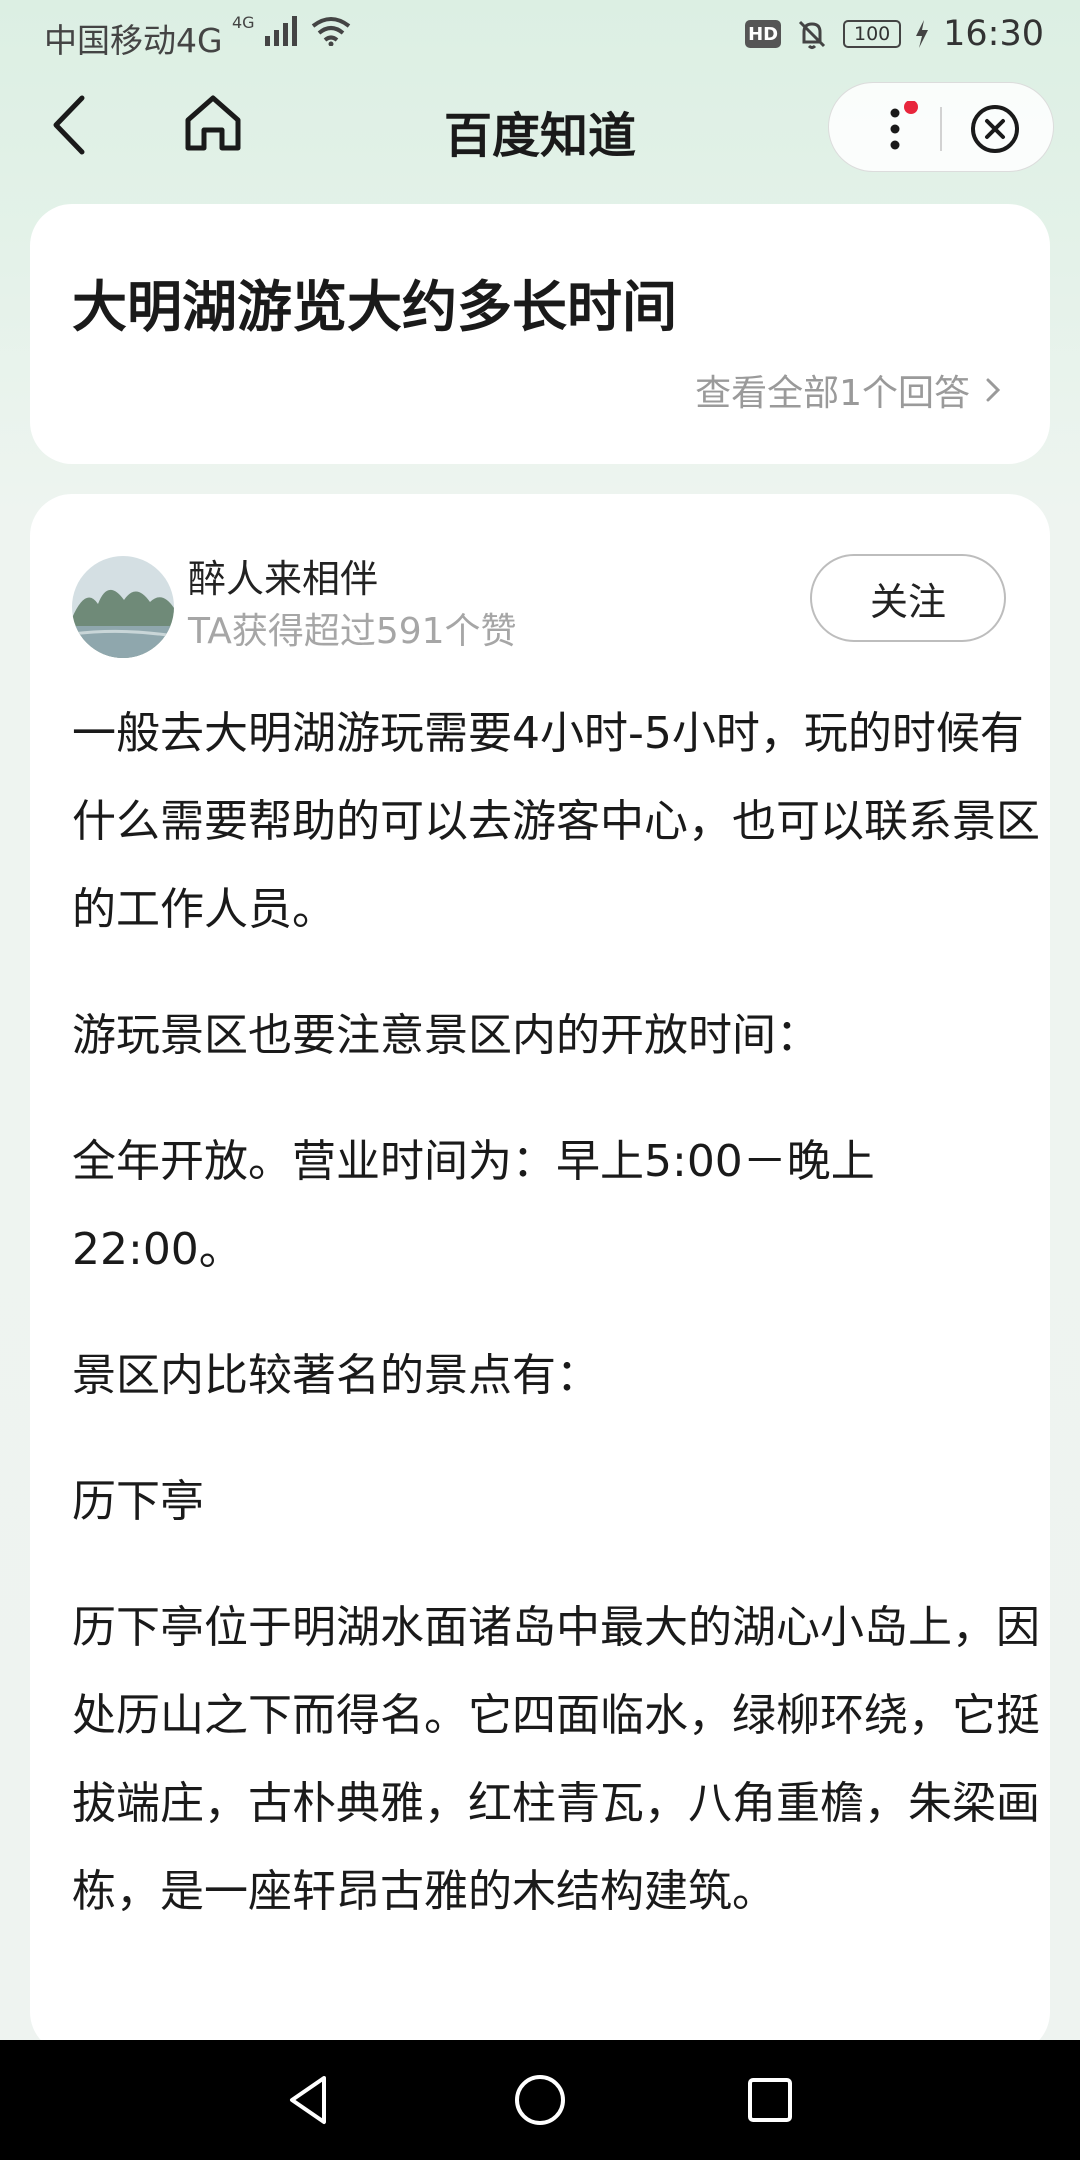 The height and width of the screenshot is (2160, 1080). I want to click on answer-paragraph: 全年开放。营业时间为：早上5:00－晚上22:00。, so click(473, 1205).